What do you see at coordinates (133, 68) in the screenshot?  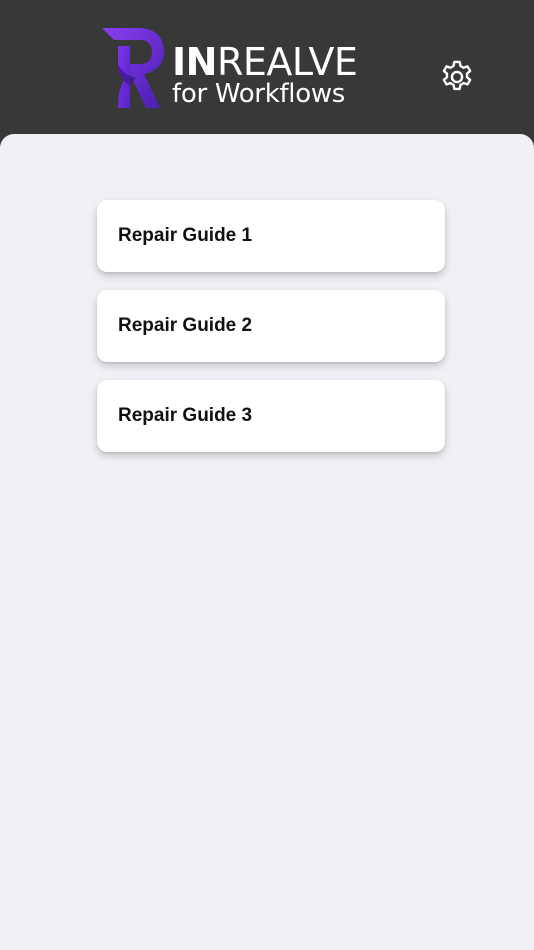 I see `r-logo-icon` at bounding box center [133, 68].